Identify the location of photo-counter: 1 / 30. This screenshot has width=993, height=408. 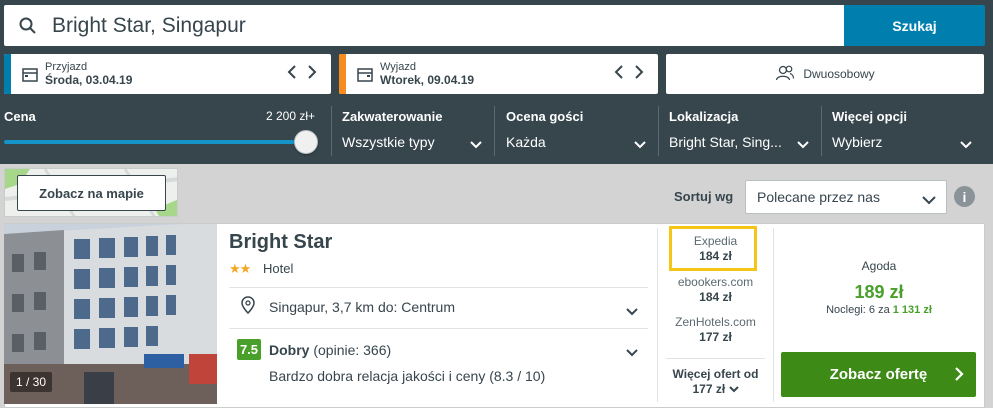
(31, 382).